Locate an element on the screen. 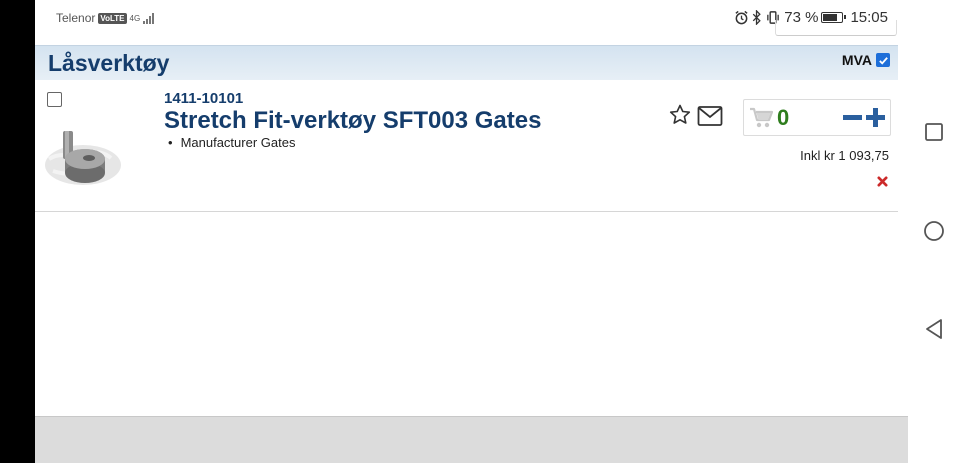 The image size is (960, 463). attribute-manufacturer: Manufacturer Gates is located at coordinates (232, 142).